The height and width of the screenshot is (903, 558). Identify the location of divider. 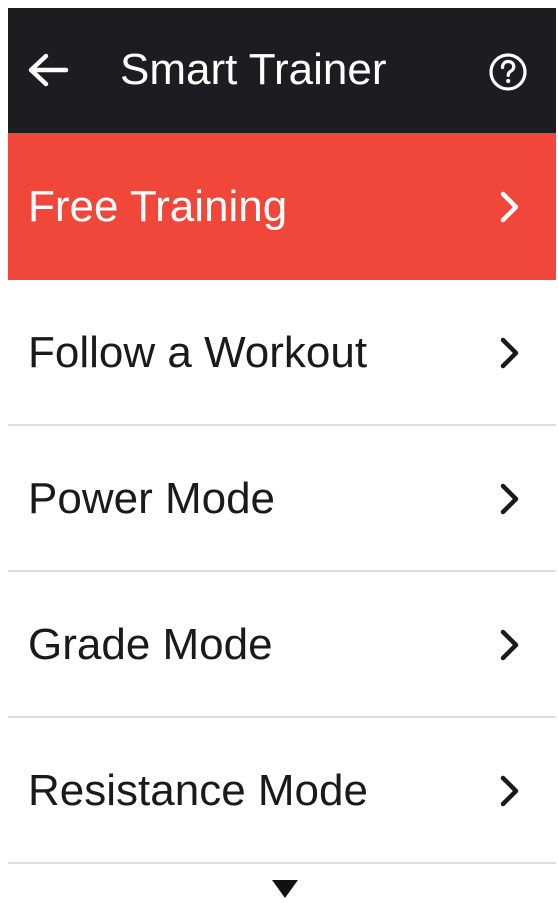
(282, 863).